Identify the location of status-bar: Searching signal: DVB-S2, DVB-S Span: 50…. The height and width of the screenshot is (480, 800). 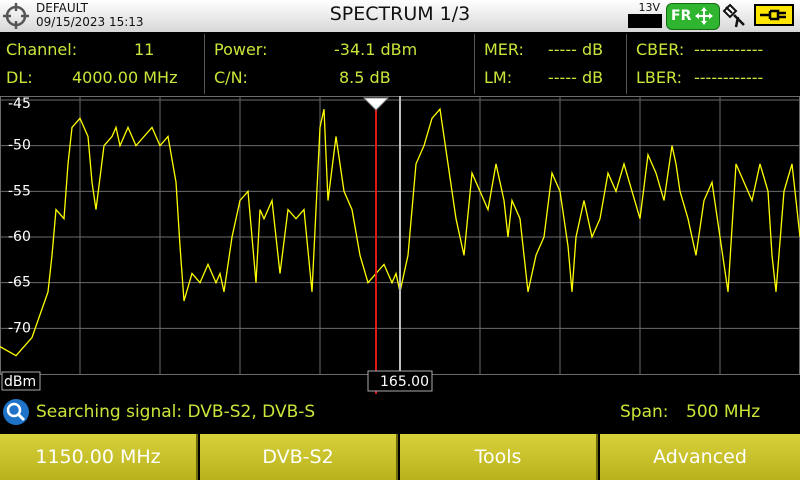
(400, 413).